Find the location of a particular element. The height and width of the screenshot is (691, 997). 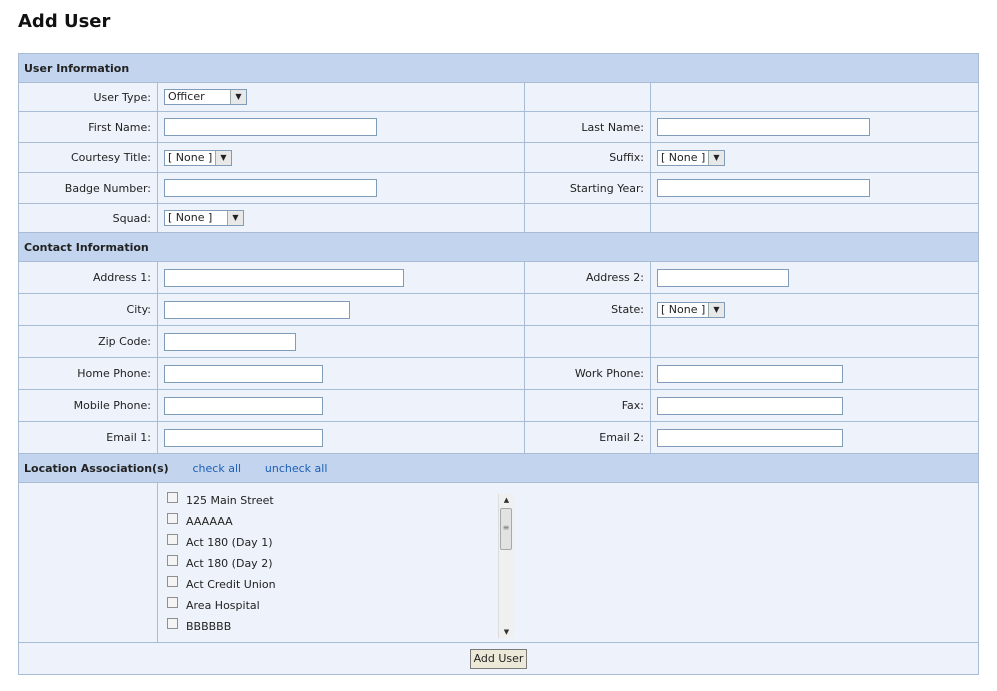

location-label: 125 Main Street is located at coordinates (230, 500).